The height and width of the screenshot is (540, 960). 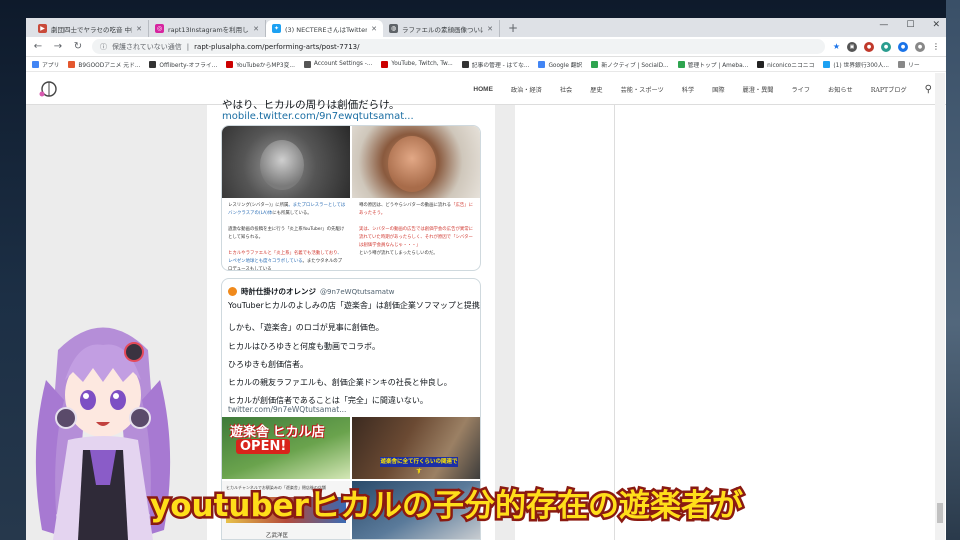 I want to click on avatar, so click(x=232, y=291).